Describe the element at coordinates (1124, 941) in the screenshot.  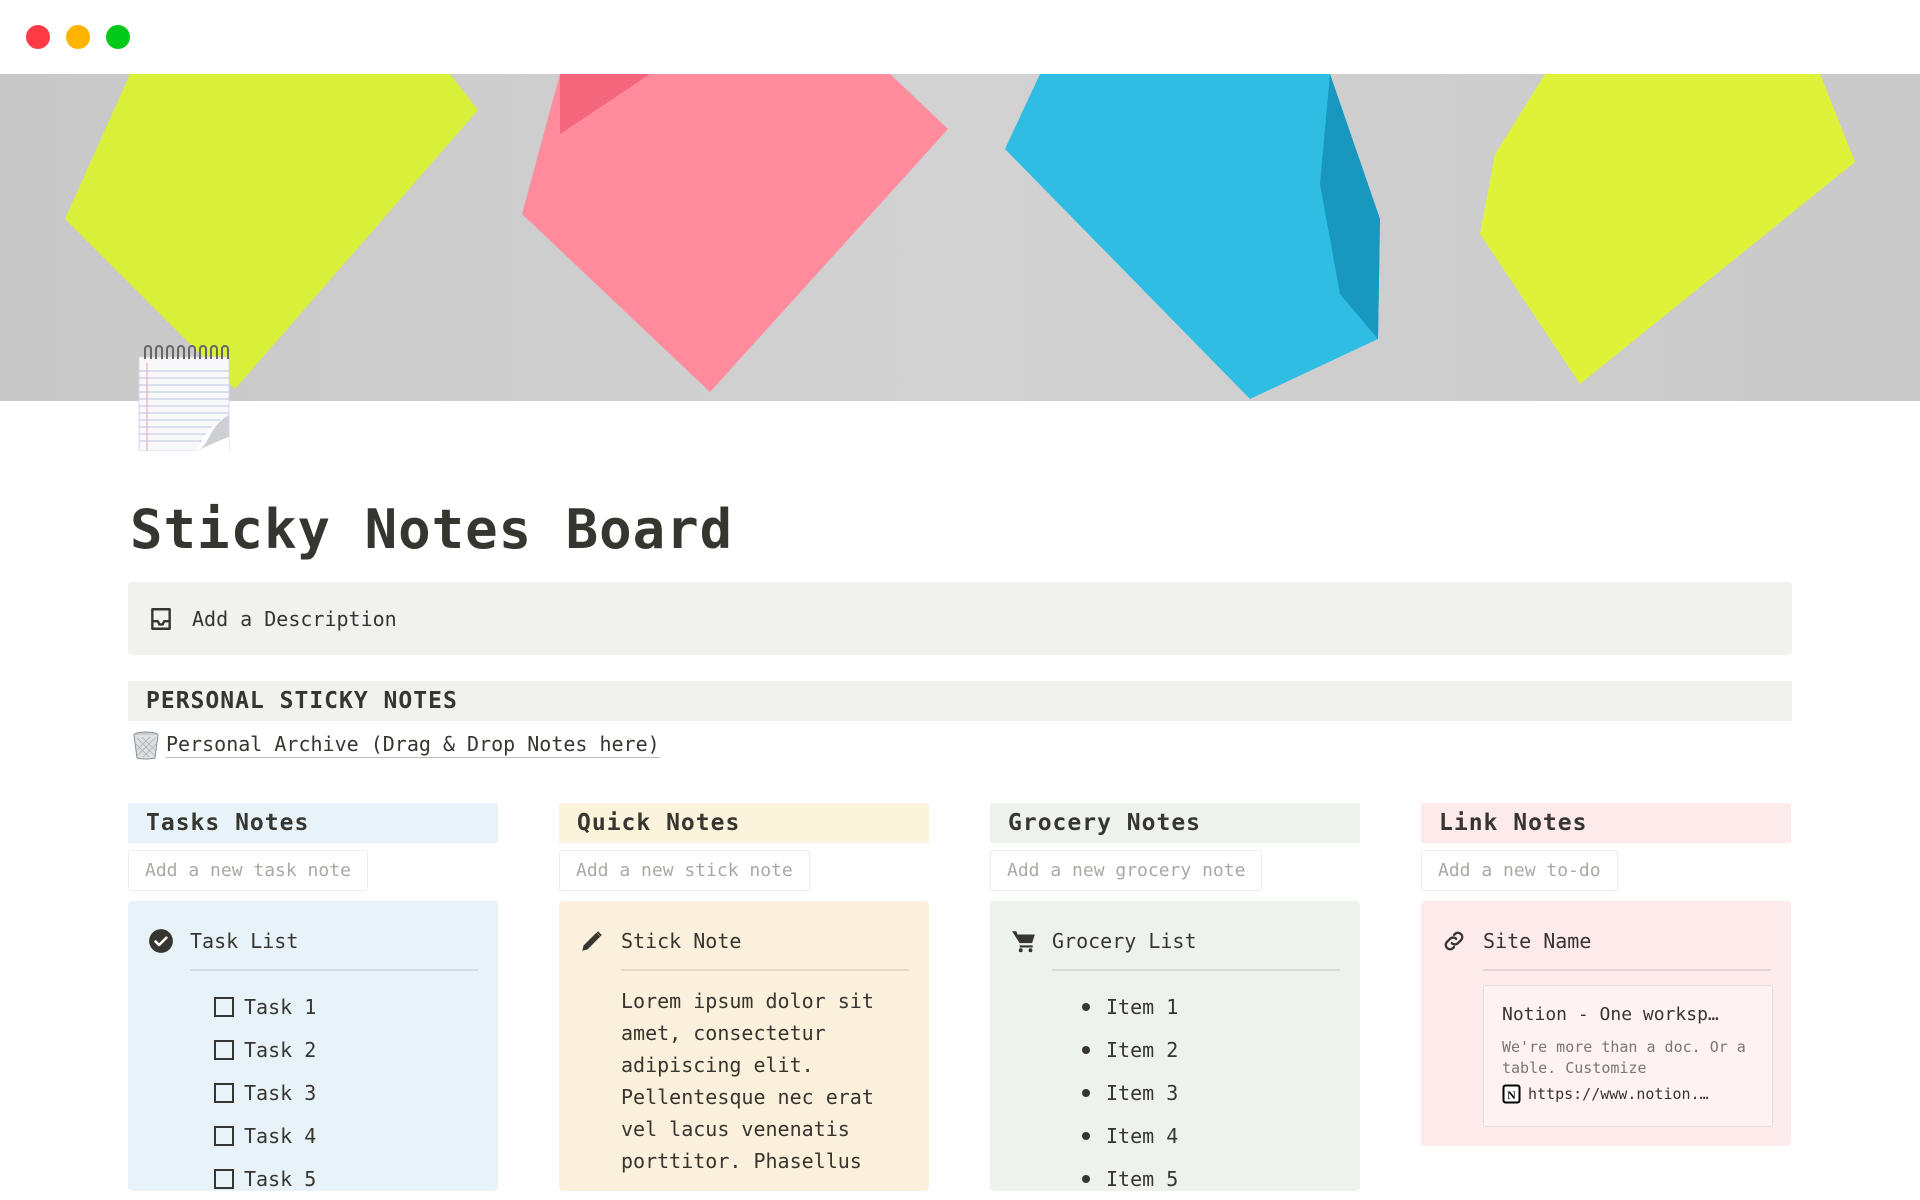
I see `card-title: Grocery List` at that location.